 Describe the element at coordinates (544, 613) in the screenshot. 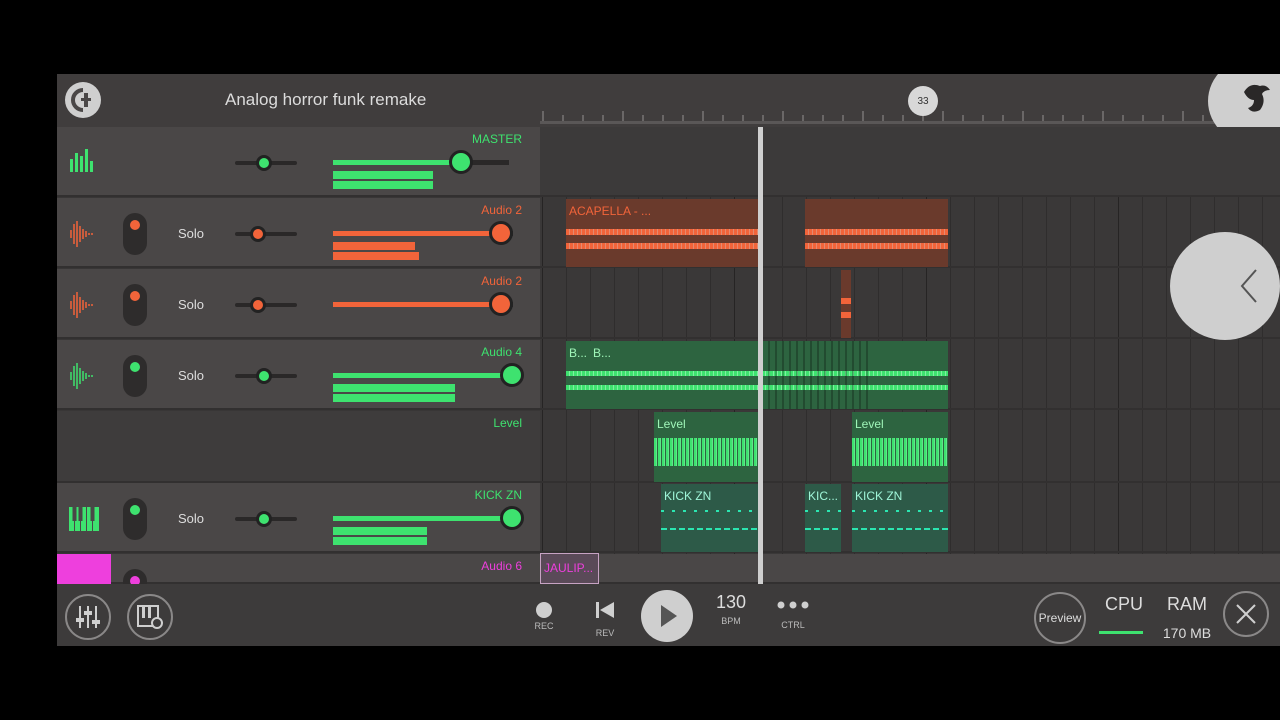

I see `record-button: REC` at that location.